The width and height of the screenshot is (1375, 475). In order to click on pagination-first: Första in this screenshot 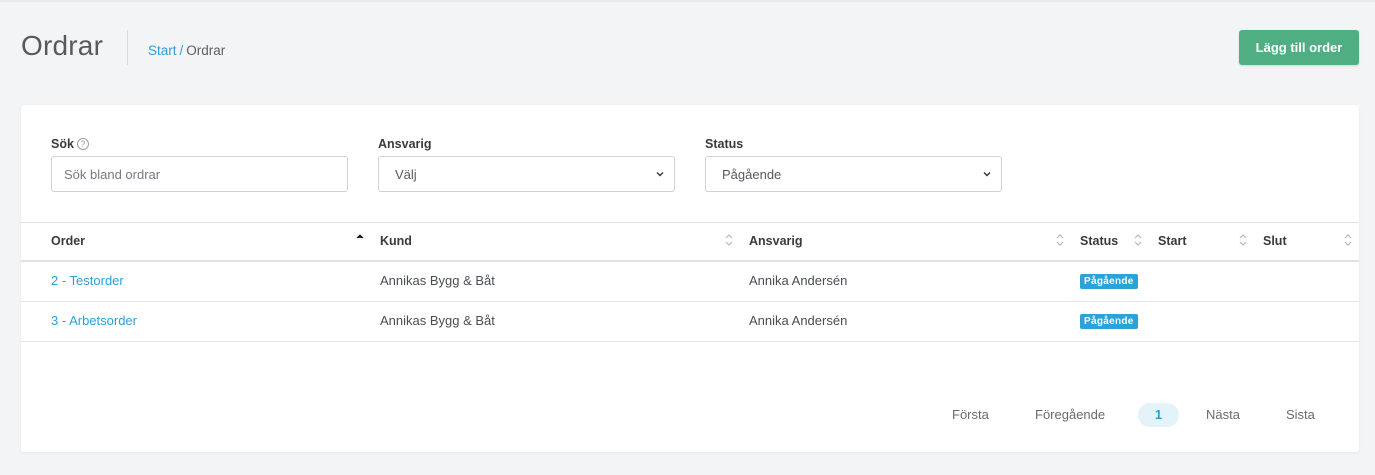, I will do `click(970, 414)`.